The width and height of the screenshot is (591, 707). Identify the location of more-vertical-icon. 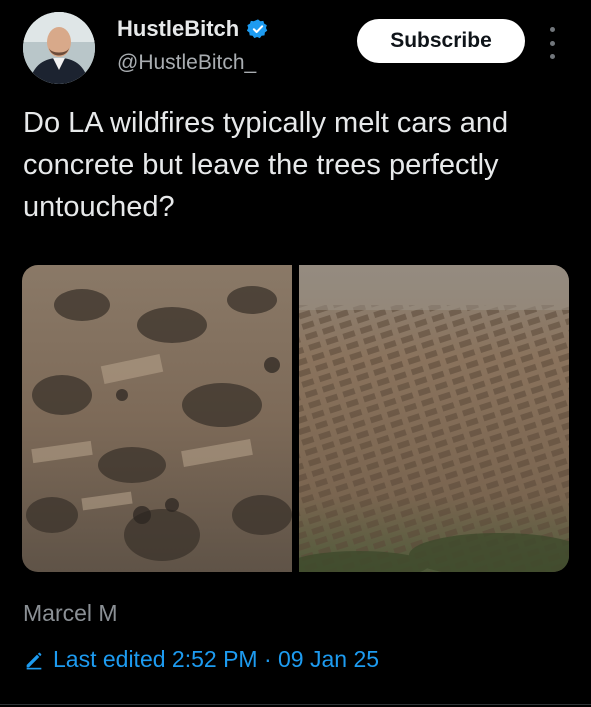
(552, 43).